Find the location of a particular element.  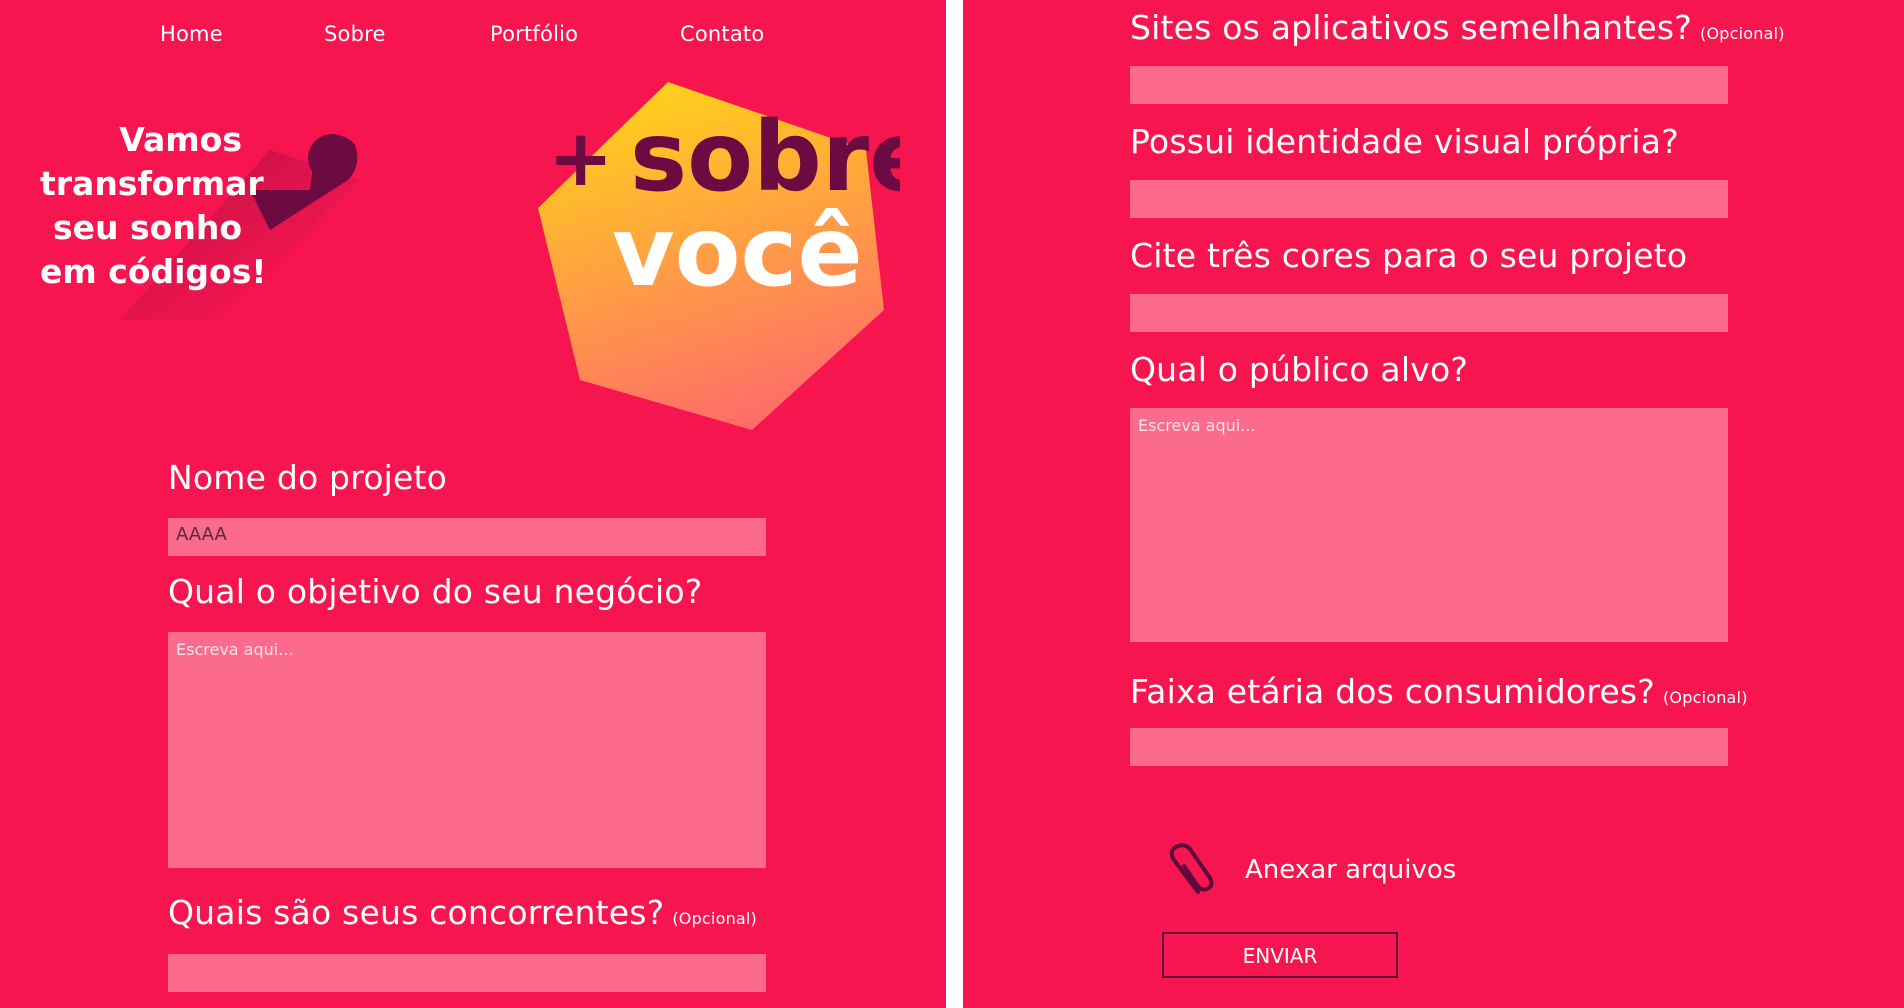

competitors-input is located at coordinates (467, 973).